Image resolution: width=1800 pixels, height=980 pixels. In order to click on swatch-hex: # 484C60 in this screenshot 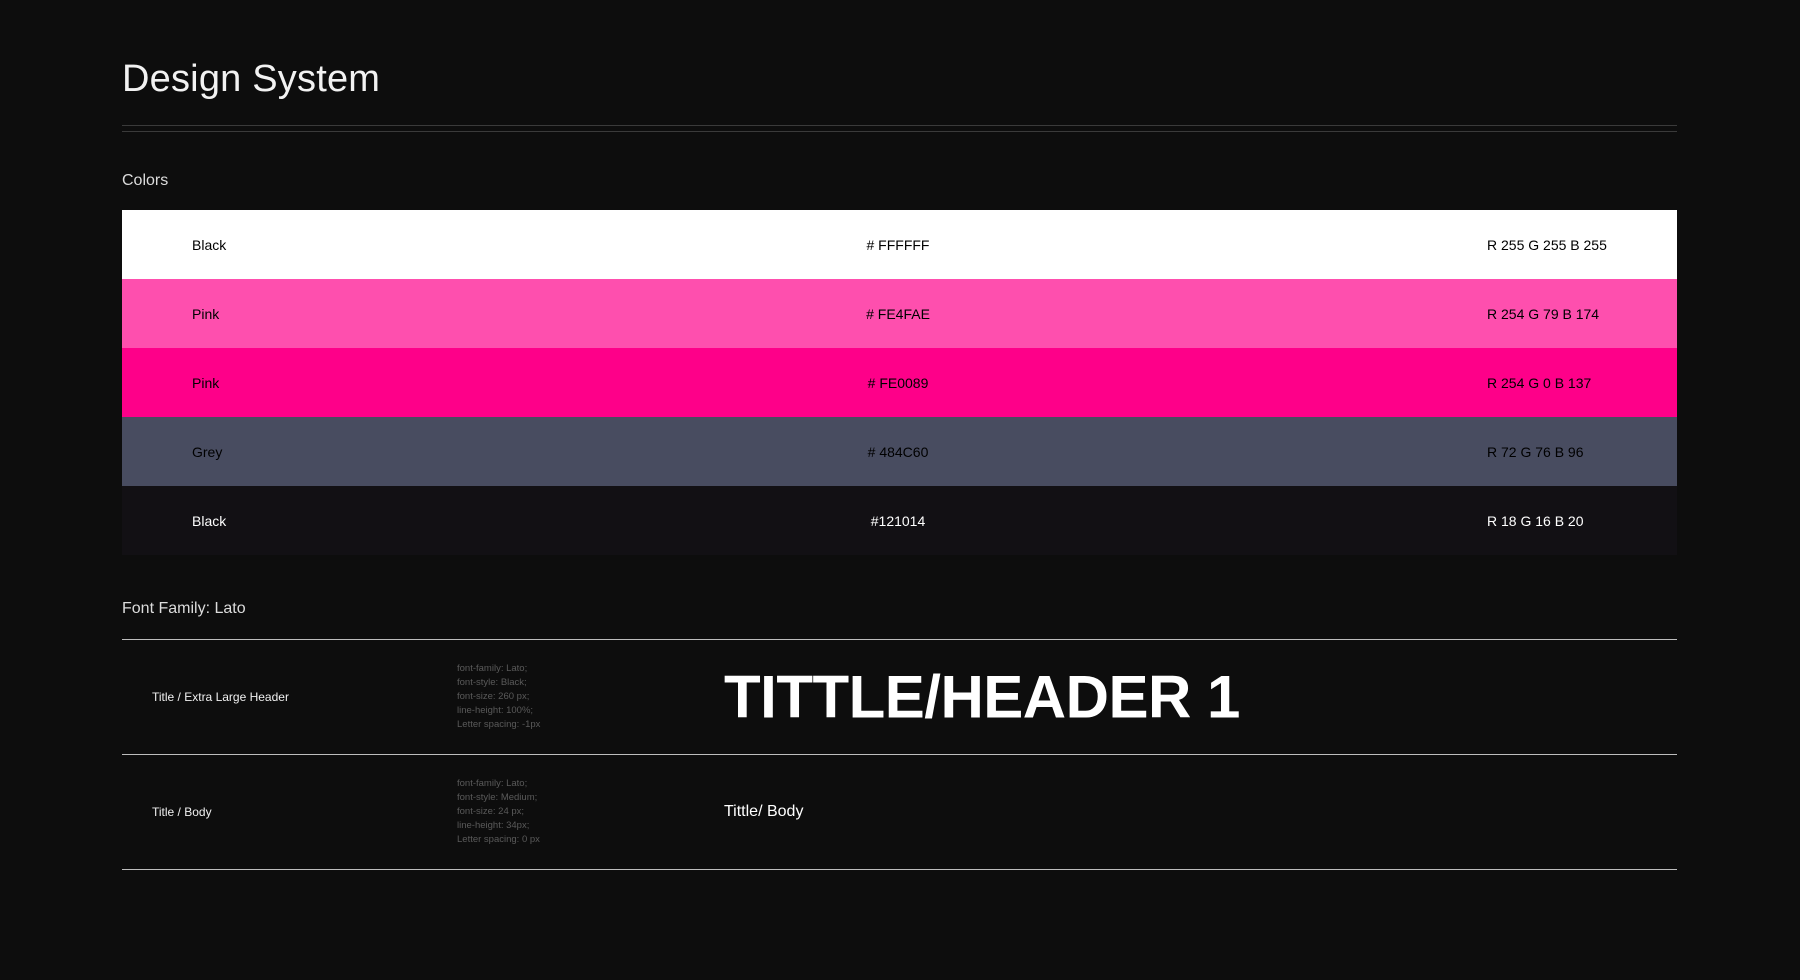, I will do `click(898, 451)`.